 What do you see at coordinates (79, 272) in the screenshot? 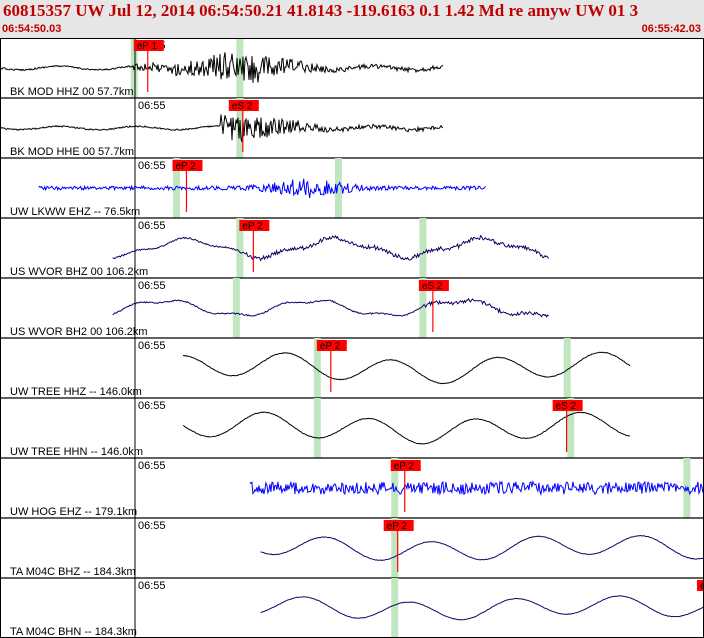
I see `station-label: US WVOR BHZ 00 106.2km` at bounding box center [79, 272].